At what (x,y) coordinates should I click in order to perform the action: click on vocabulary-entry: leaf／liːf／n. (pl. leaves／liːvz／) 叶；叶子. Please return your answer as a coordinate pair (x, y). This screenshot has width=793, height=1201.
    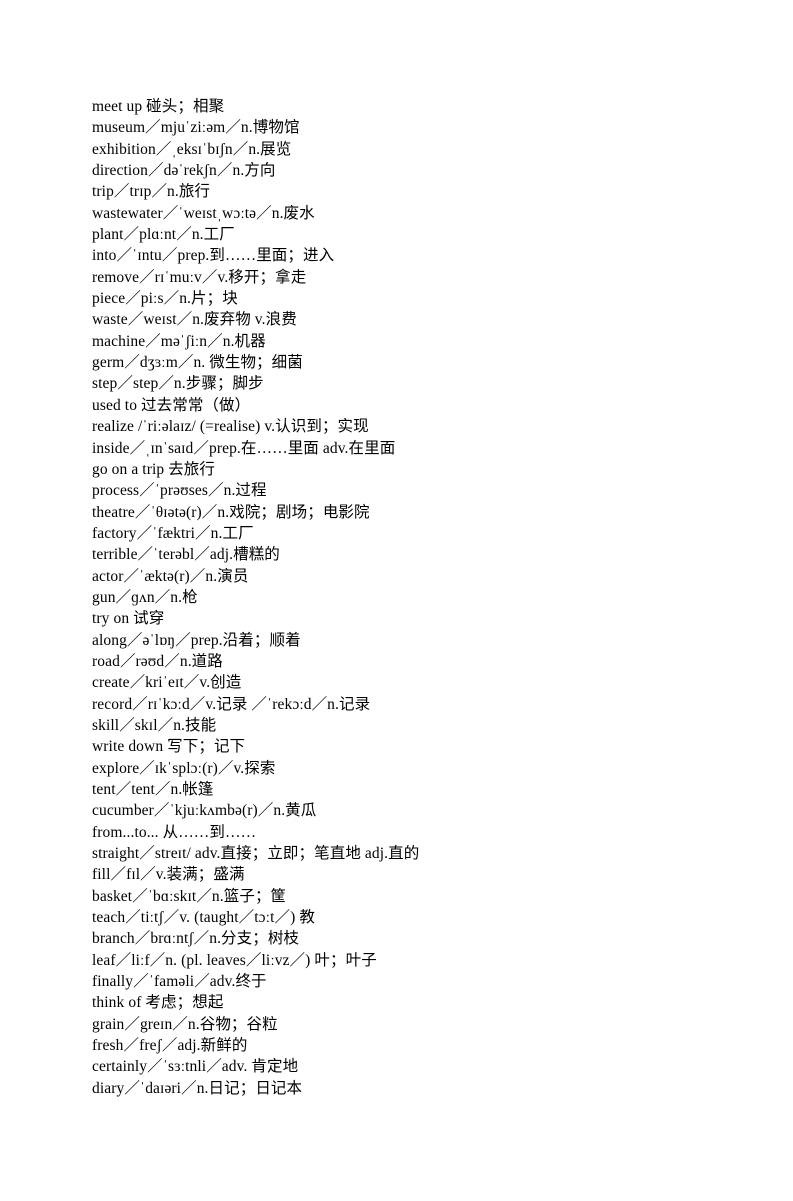
    Looking at the image, I should click on (234, 960).